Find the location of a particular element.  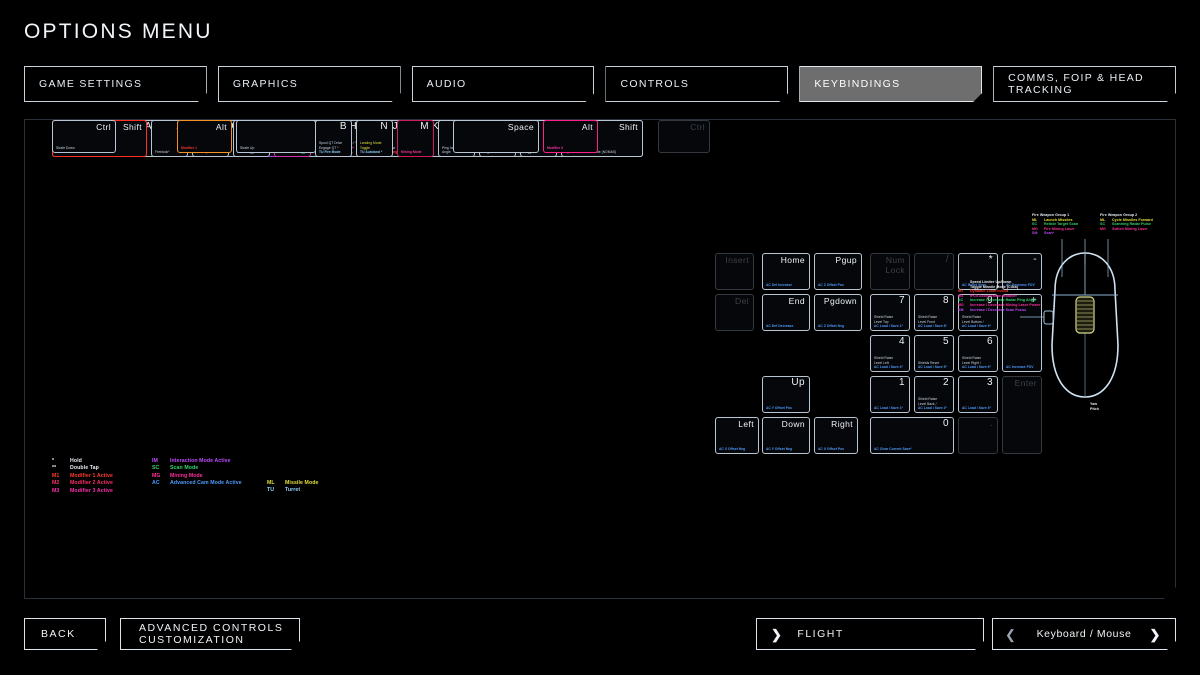

tab-label: GRAPHICS is located at coordinates (265, 84).